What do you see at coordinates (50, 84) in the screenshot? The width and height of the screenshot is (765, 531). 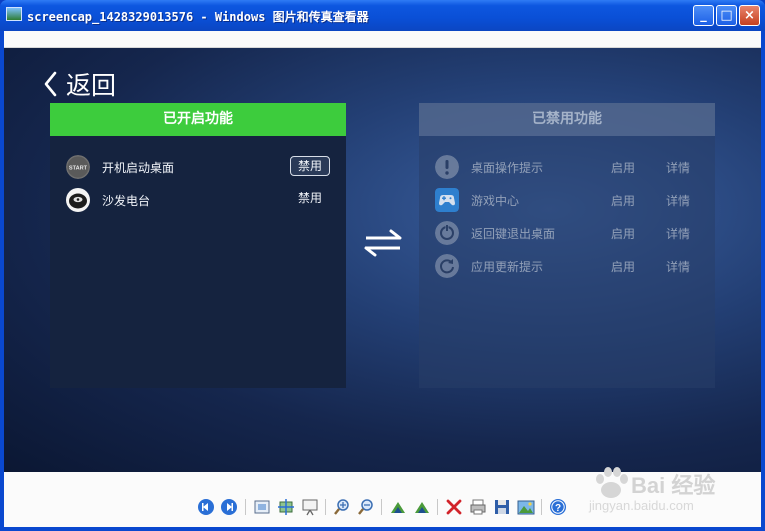 I see `chevron-left-icon` at bounding box center [50, 84].